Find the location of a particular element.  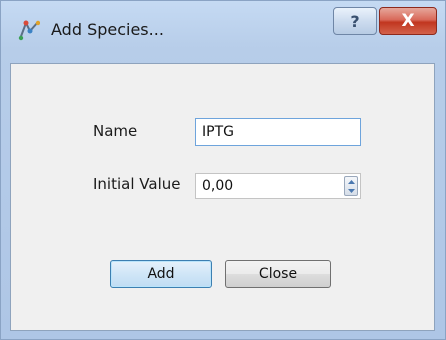

name-input is located at coordinates (278, 132).